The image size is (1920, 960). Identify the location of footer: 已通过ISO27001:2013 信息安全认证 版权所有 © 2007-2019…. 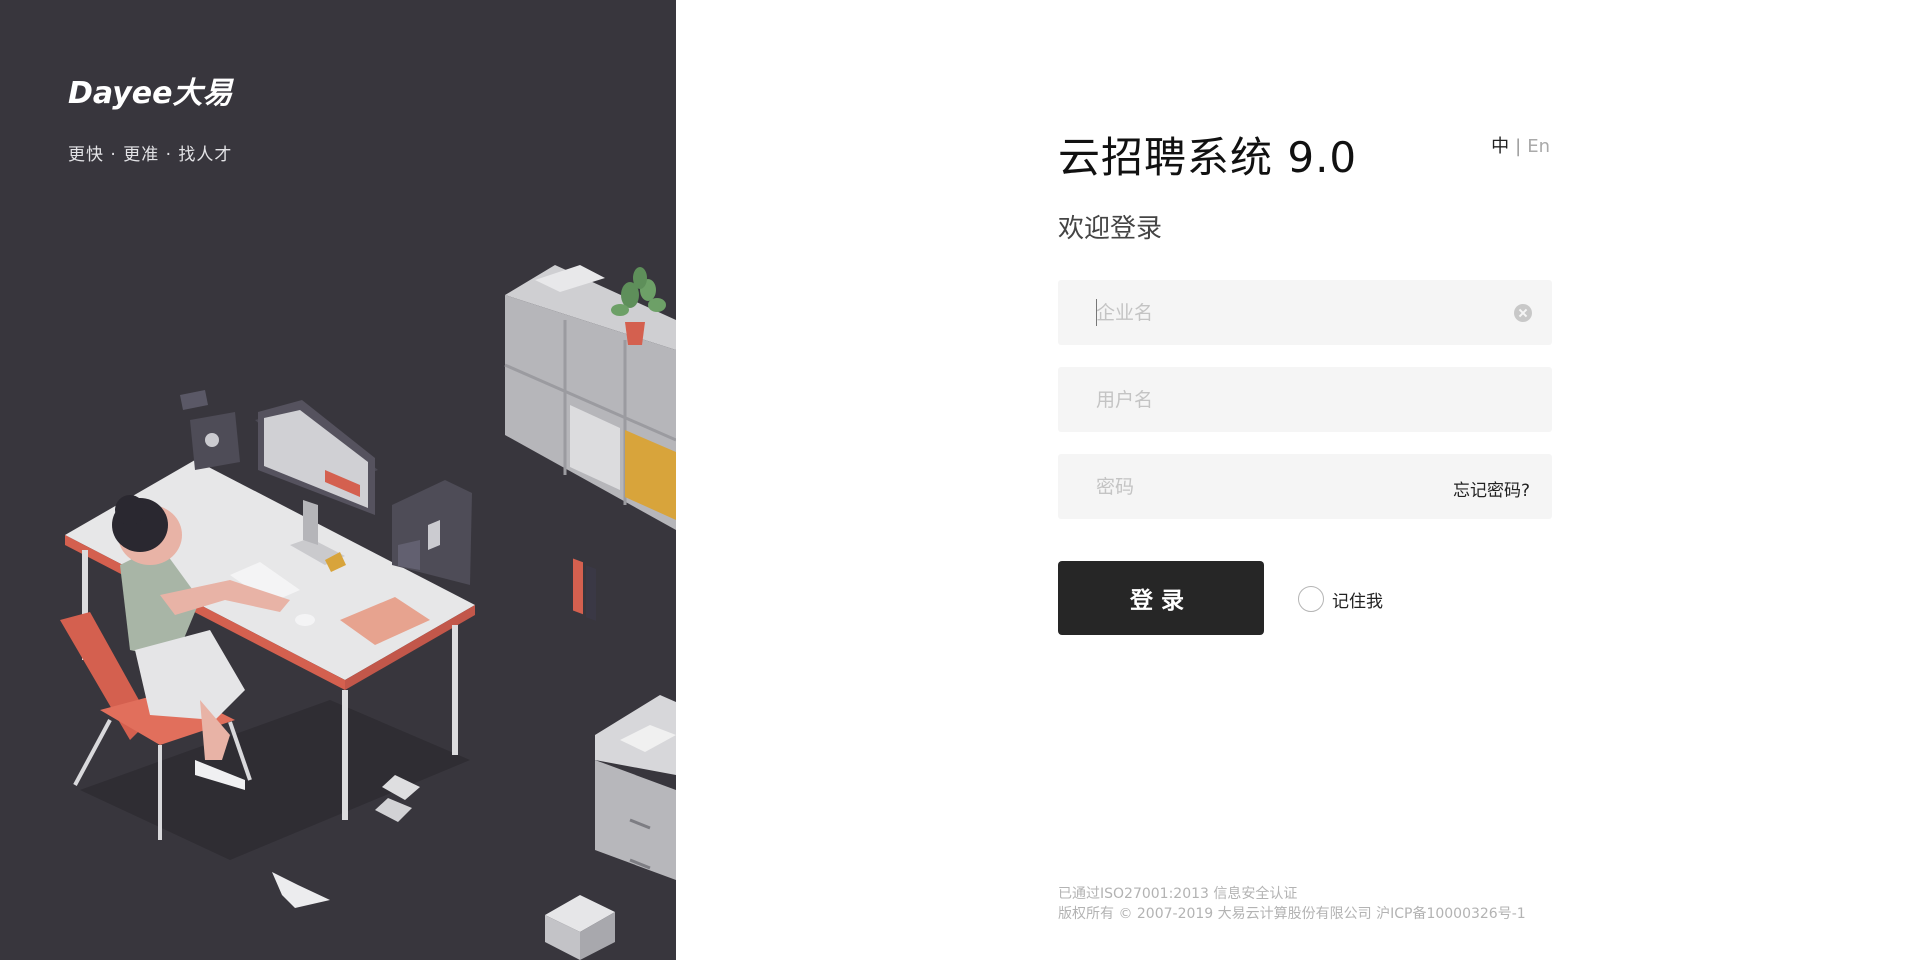
(1292, 904).